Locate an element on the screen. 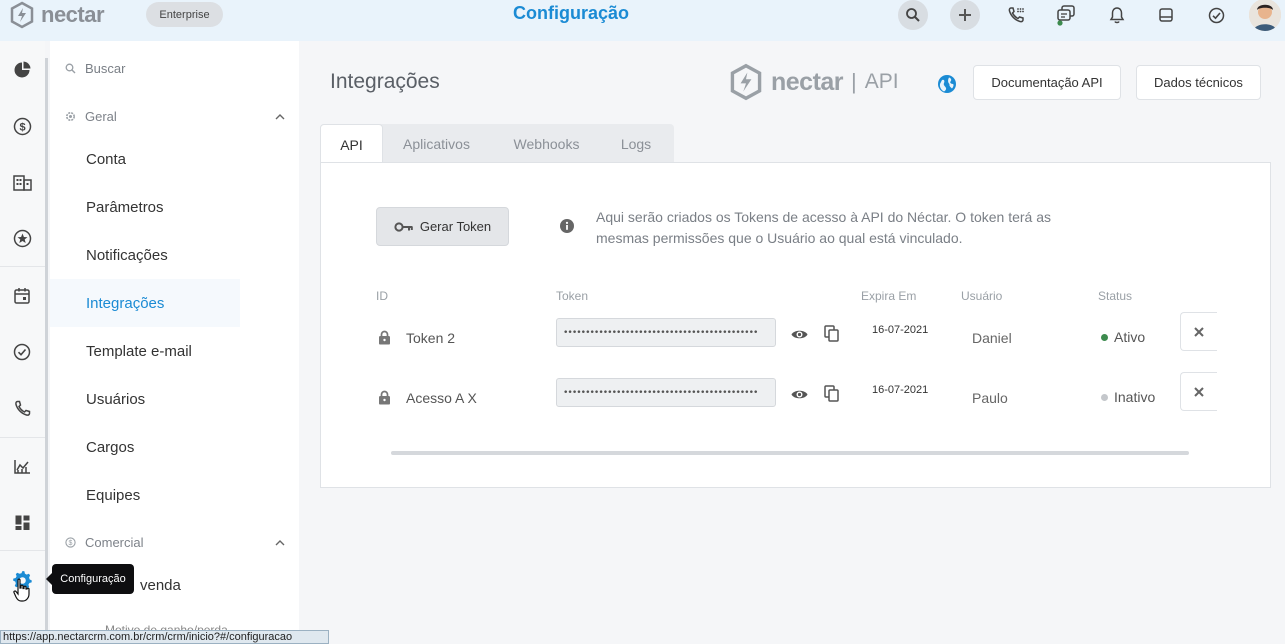  menu-item-integracoes: Integrações is located at coordinates (145, 303).